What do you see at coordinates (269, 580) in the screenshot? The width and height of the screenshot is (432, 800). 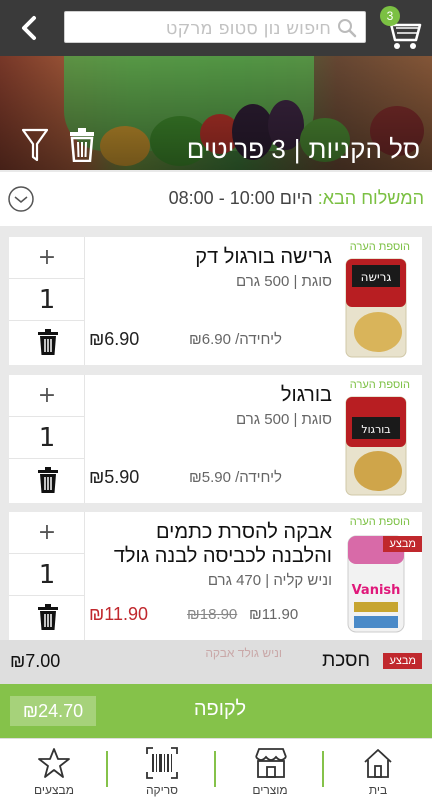 I see `product-brand-weight: וניש קליה | 470 גרם` at bounding box center [269, 580].